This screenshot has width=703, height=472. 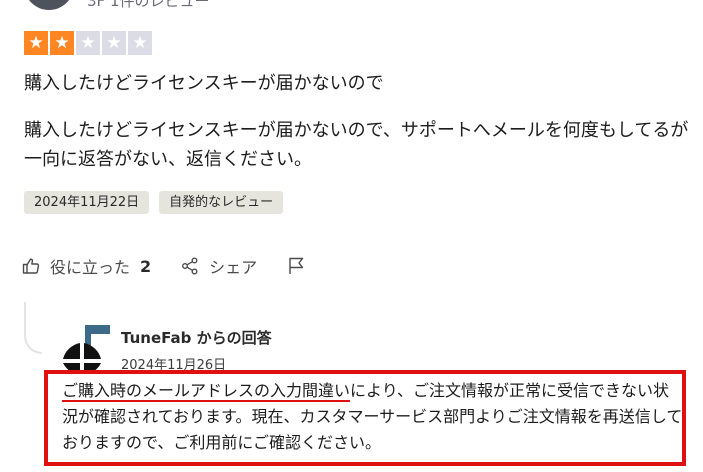 What do you see at coordinates (148, 5) in the screenshot?
I see `review-count: 3F 1件のレビュー` at bounding box center [148, 5].